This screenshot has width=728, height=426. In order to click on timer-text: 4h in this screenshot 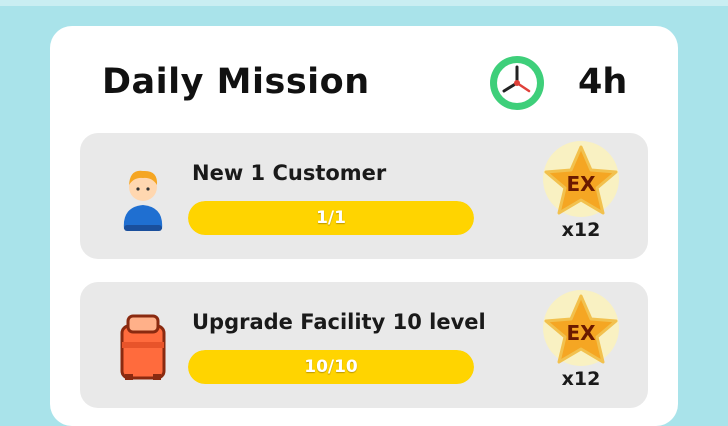, I will do `click(603, 82)`.